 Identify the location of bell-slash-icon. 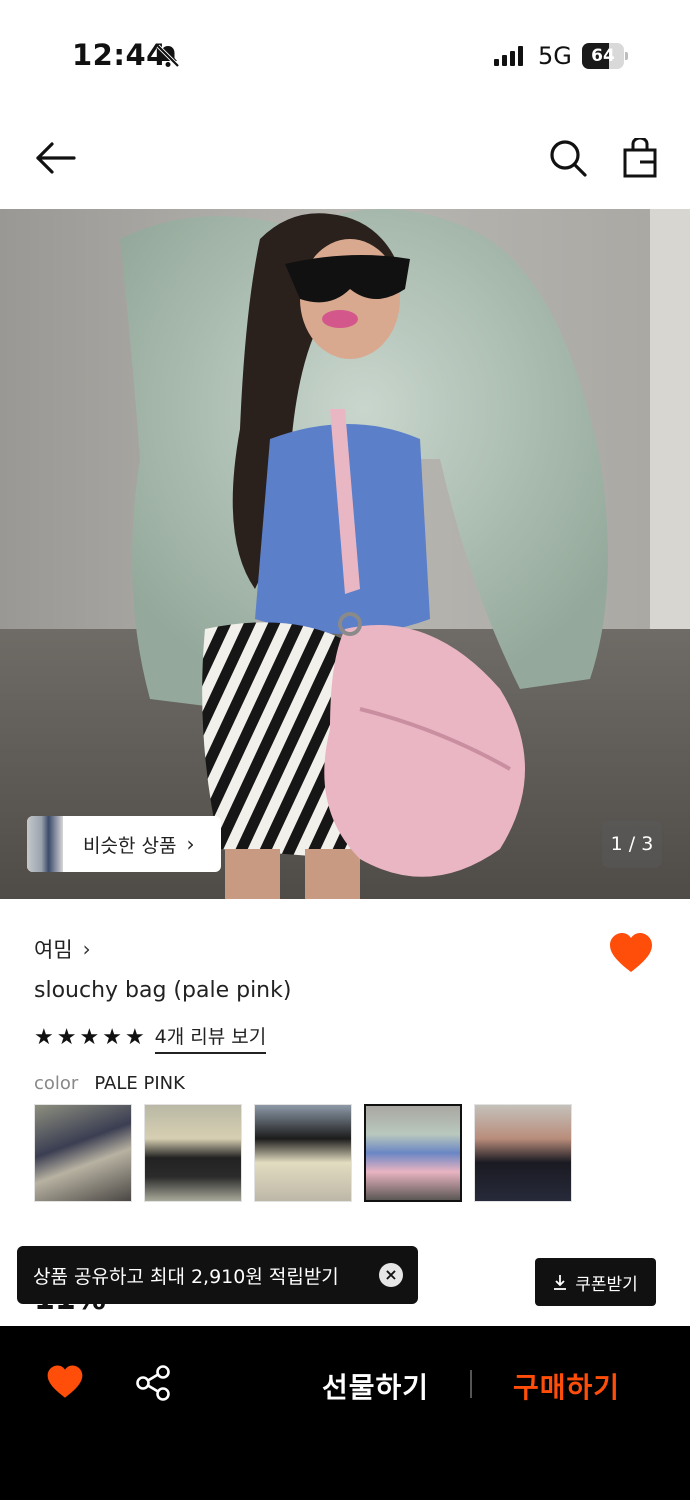
(168, 56).